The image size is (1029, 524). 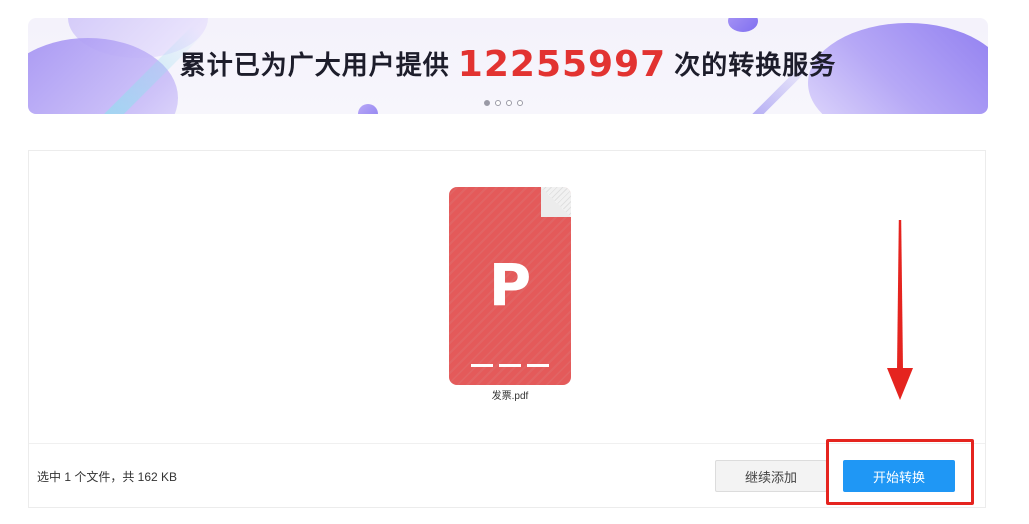 I want to click on selection-summary: 选中 1 个文件，共 162 KB, so click(x=107, y=477).